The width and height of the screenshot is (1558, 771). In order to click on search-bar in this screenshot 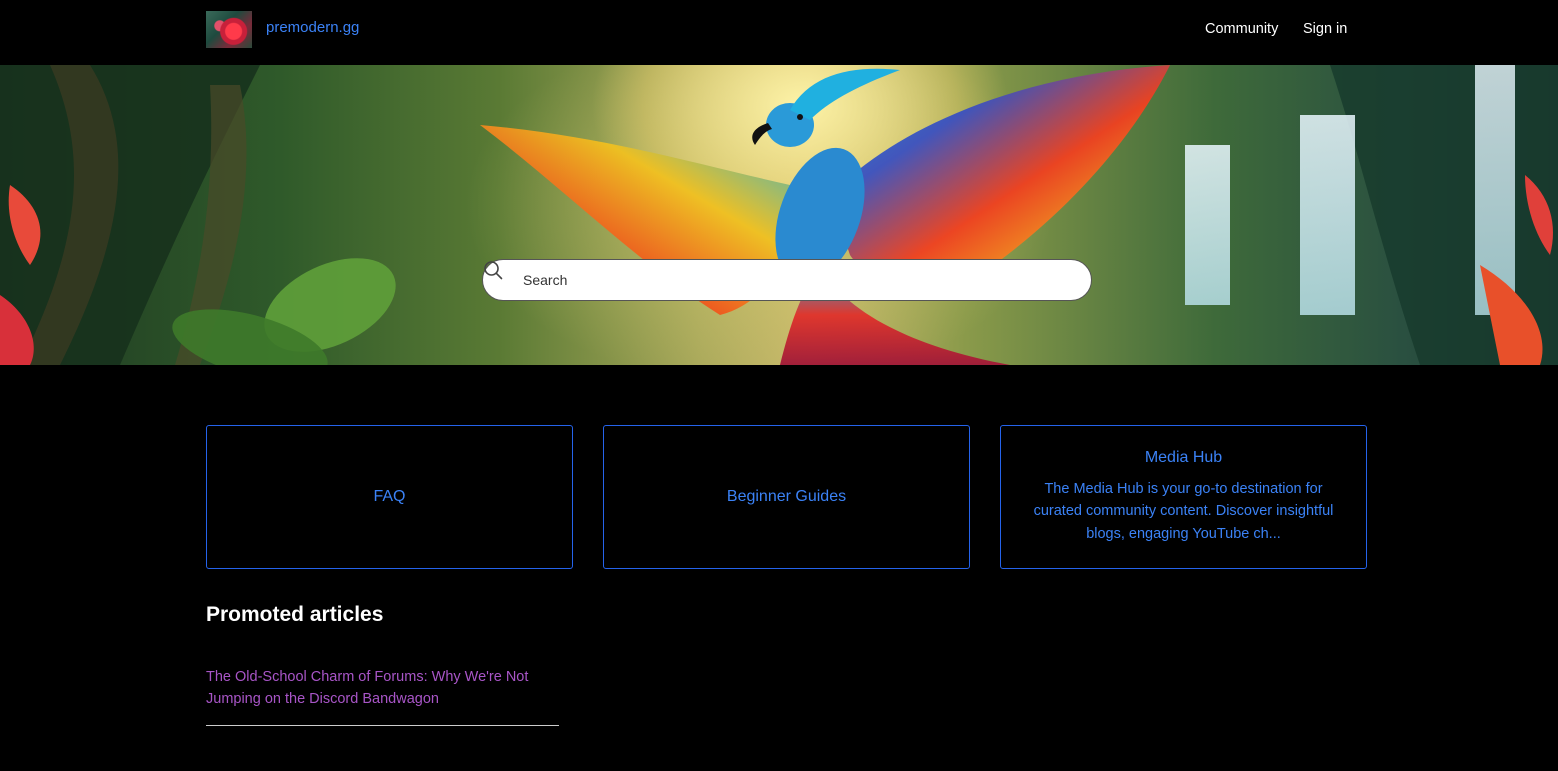, I will do `click(787, 280)`.